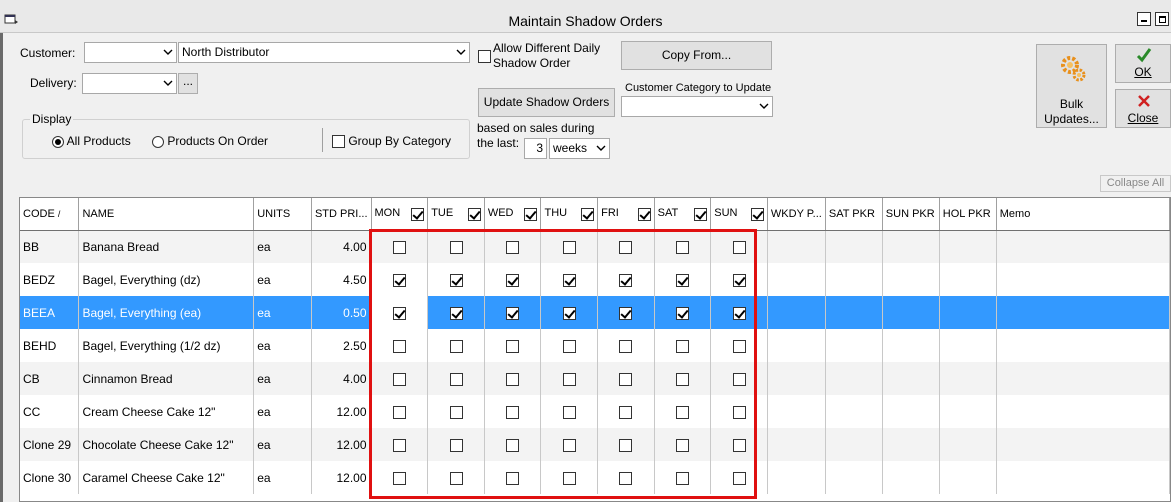 The image size is (1171, 502). Describe the element at coordinates (50, 411) in the screenshot. I see `cell-code: CC` at that location.